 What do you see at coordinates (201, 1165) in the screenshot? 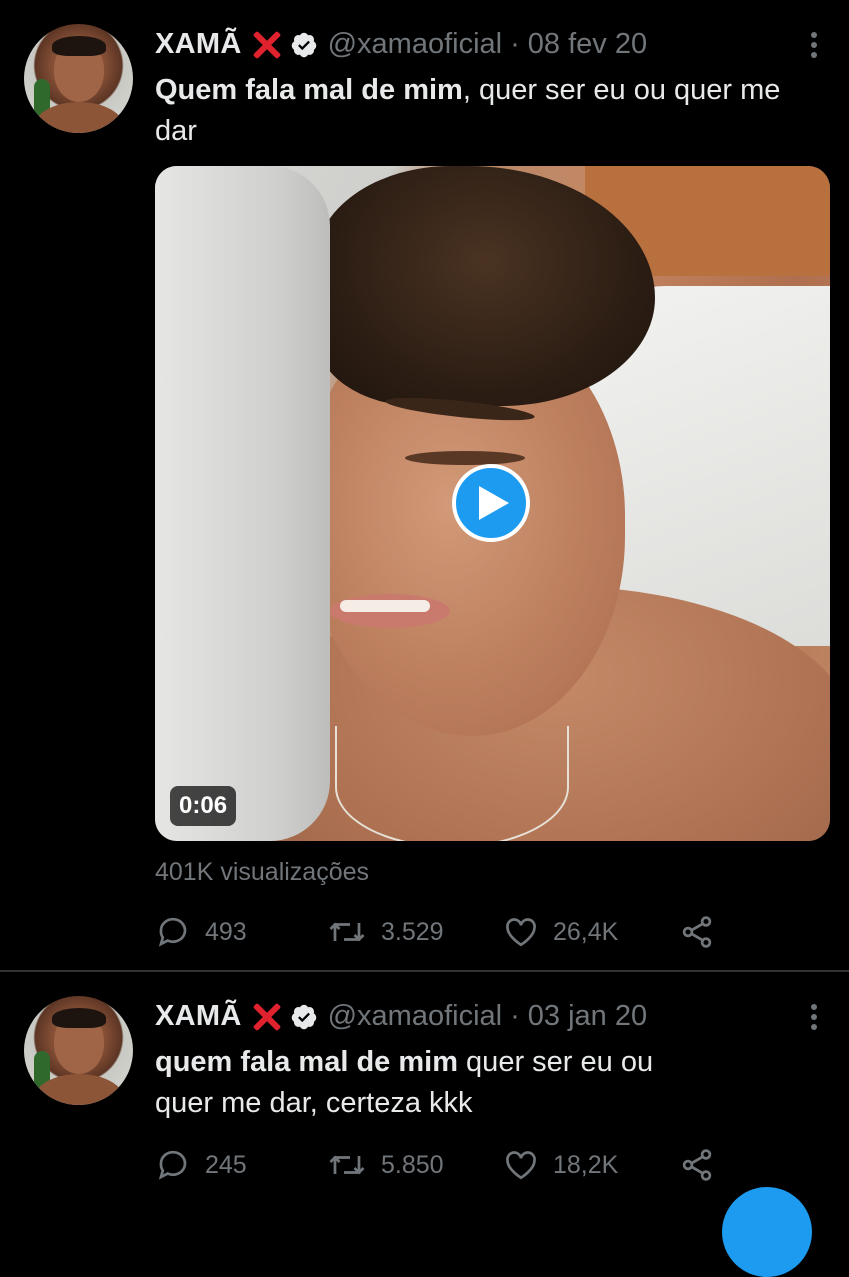
I see `reply-button: 245` at bounding box center [201, 1165].